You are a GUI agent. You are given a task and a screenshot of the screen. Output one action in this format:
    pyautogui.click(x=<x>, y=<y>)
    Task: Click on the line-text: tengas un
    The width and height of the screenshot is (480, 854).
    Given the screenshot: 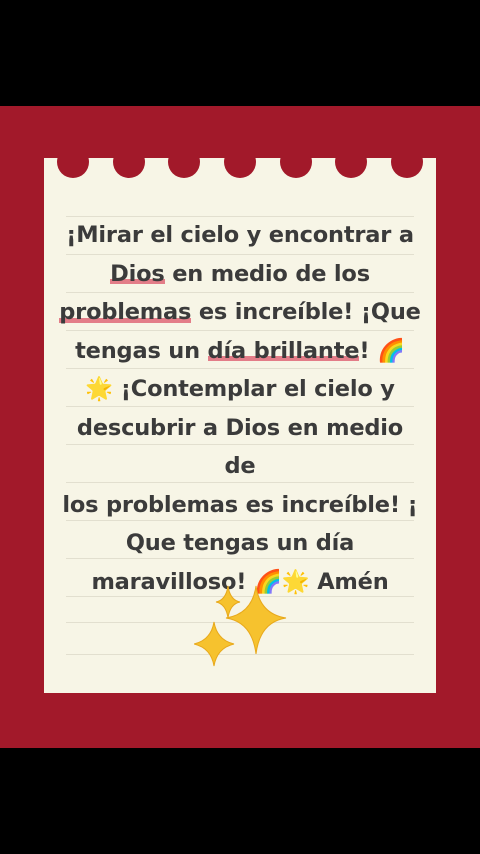 What is the action you would take?
    pyautogui.click(x=141, y=350)
    